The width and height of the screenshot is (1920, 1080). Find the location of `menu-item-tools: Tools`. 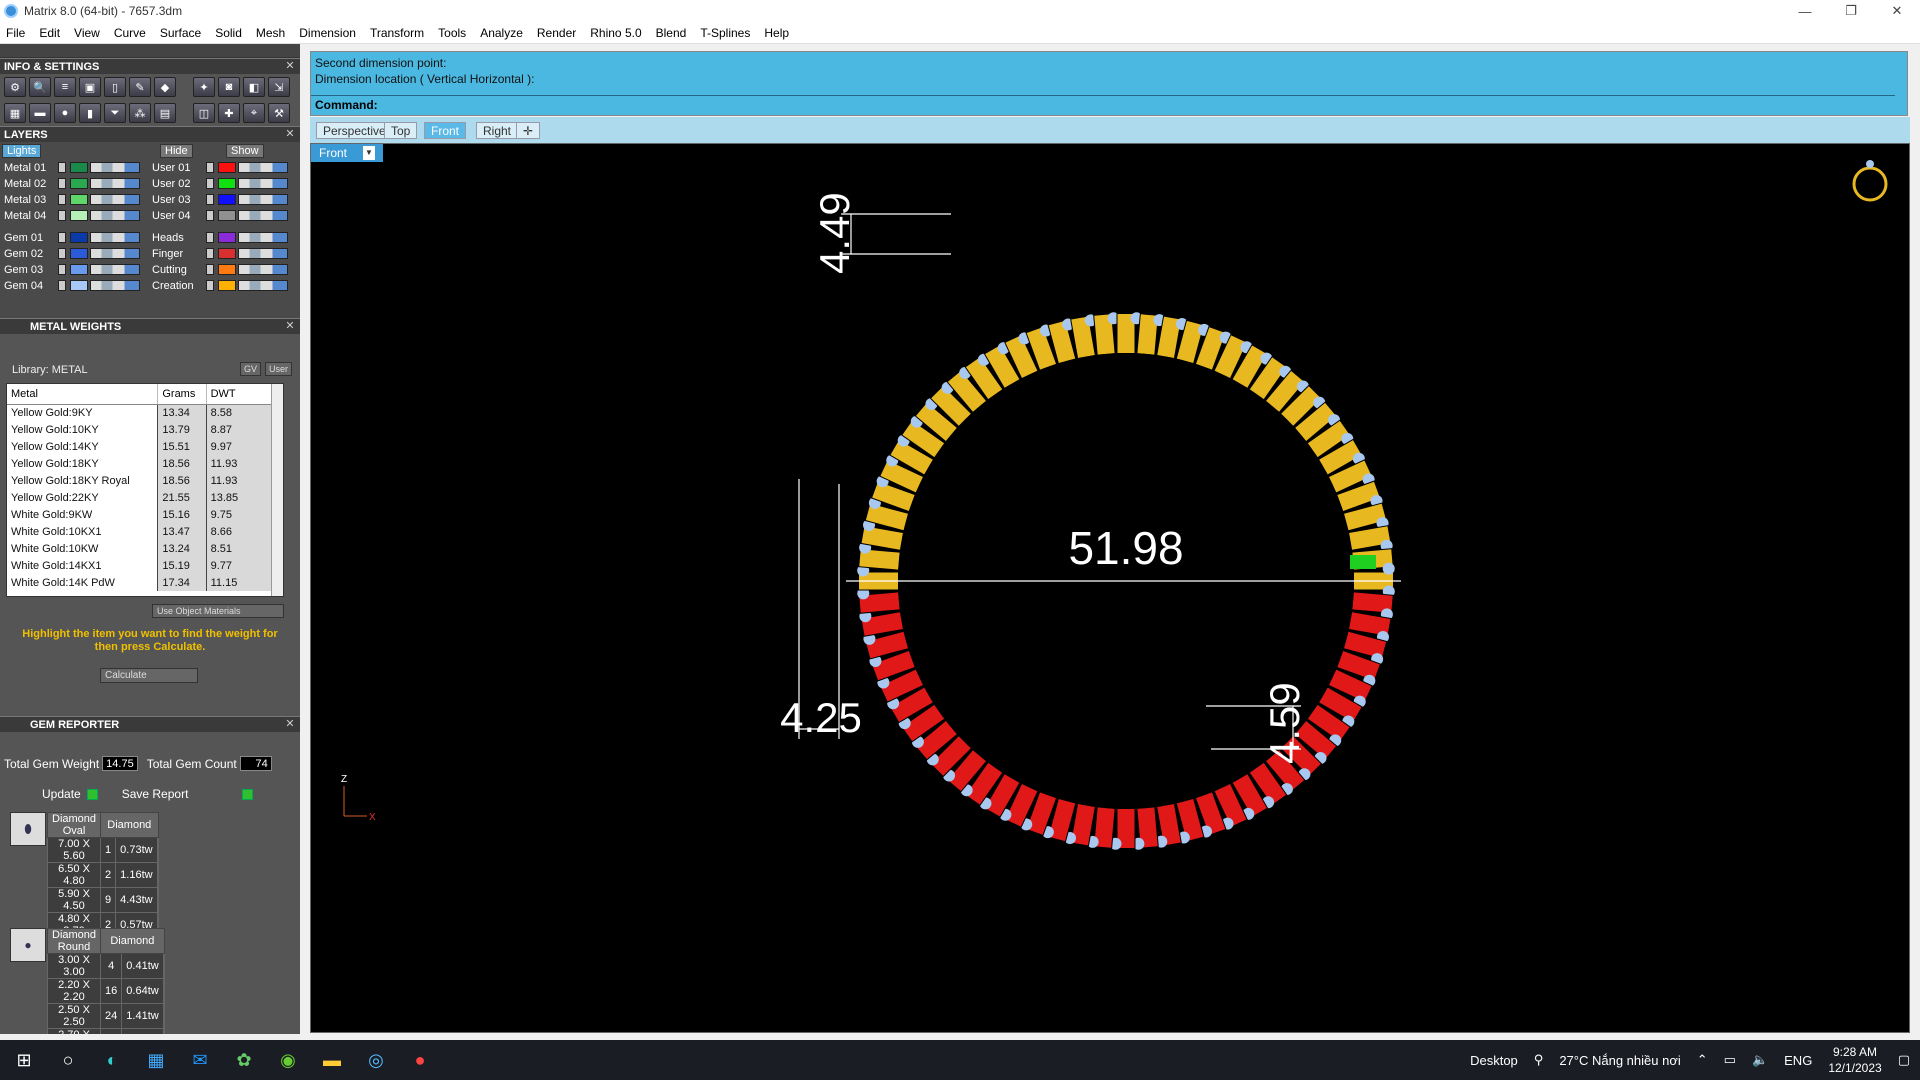

menu-item-tools: Tools is located at coordinates (452, 33).